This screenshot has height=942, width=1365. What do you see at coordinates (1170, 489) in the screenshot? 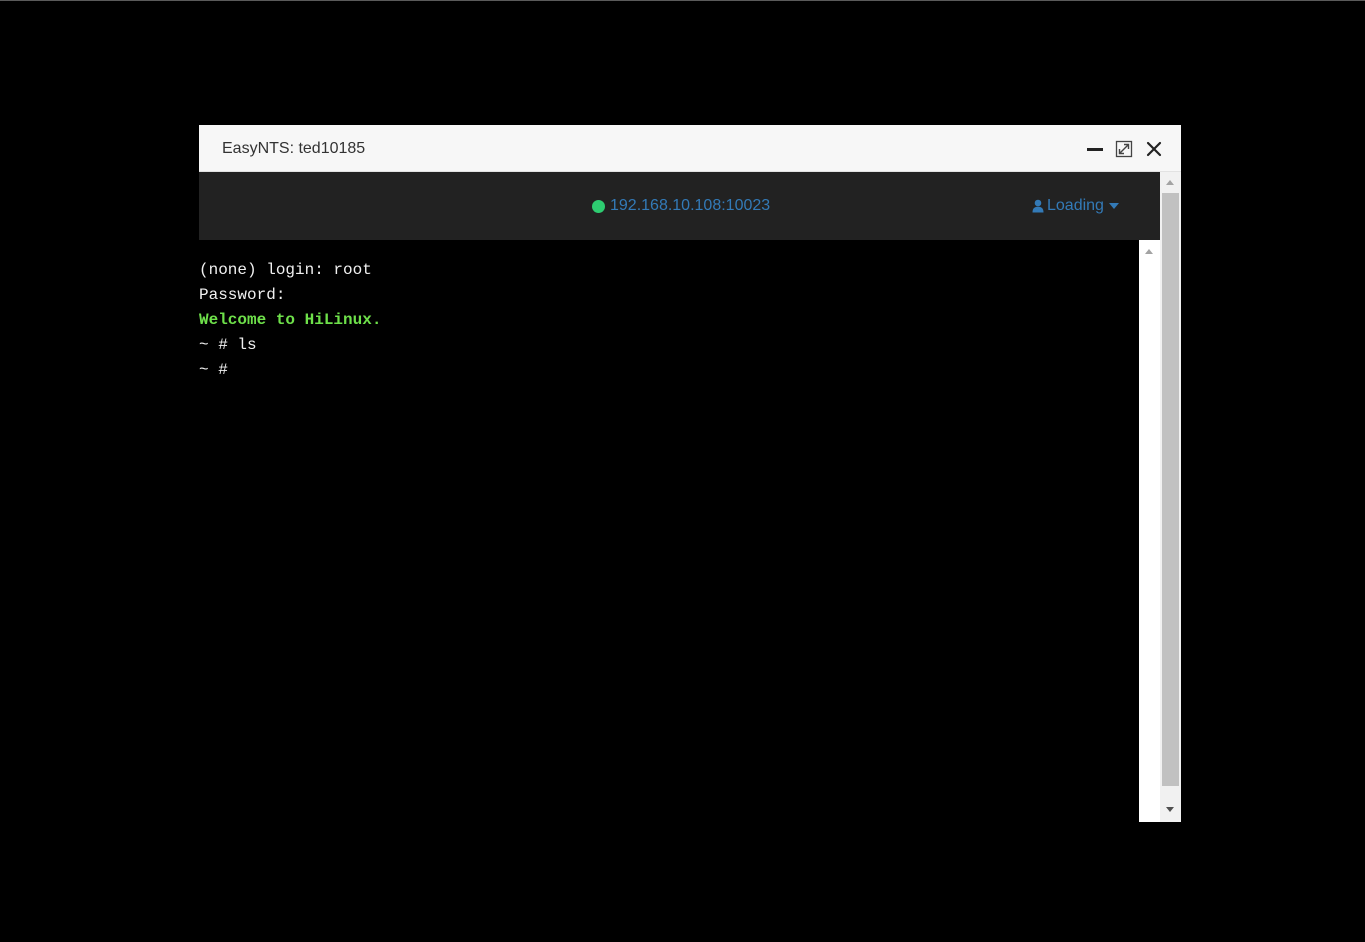
I see `scrollbar-thumb` at bounding box center [1170, 489].